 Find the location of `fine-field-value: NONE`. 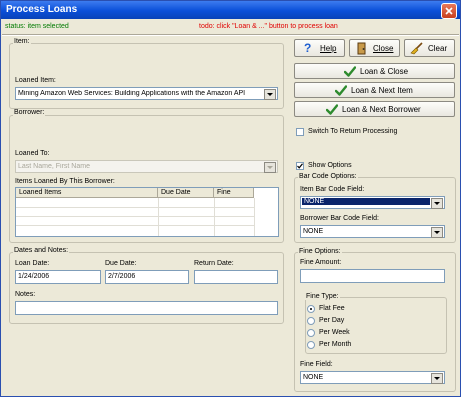

fine-field-value: NONE is located at coordinates (313, 377).